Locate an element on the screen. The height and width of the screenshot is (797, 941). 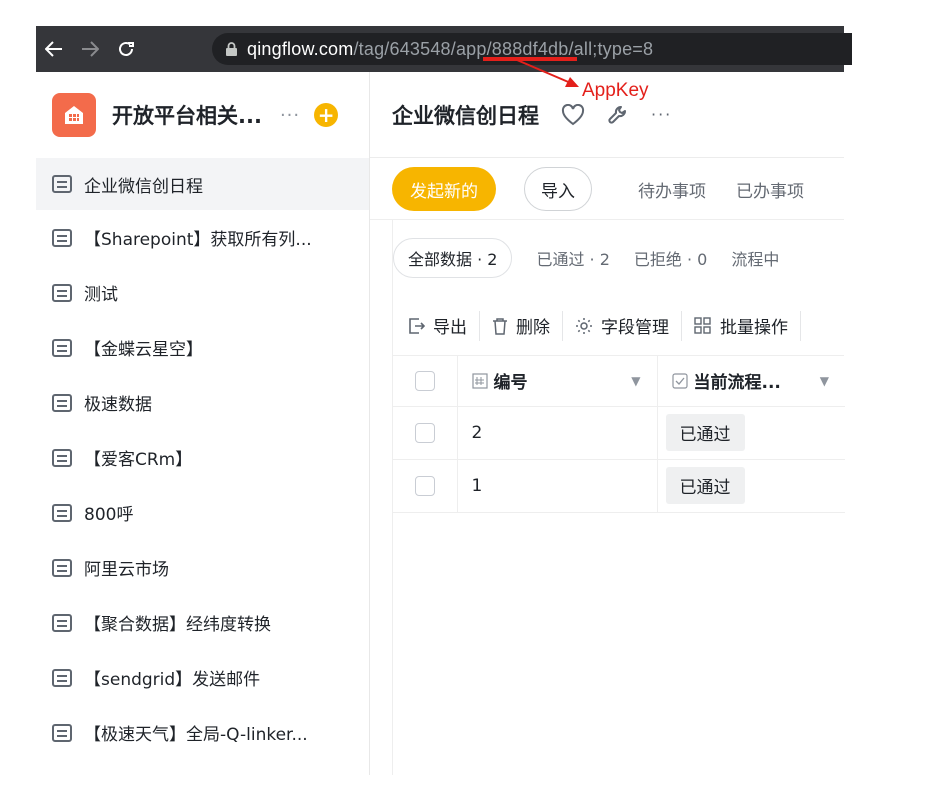
table-toolbar: 导出 删除 字段管理 批量操作 is located at coordinates (618, 326).